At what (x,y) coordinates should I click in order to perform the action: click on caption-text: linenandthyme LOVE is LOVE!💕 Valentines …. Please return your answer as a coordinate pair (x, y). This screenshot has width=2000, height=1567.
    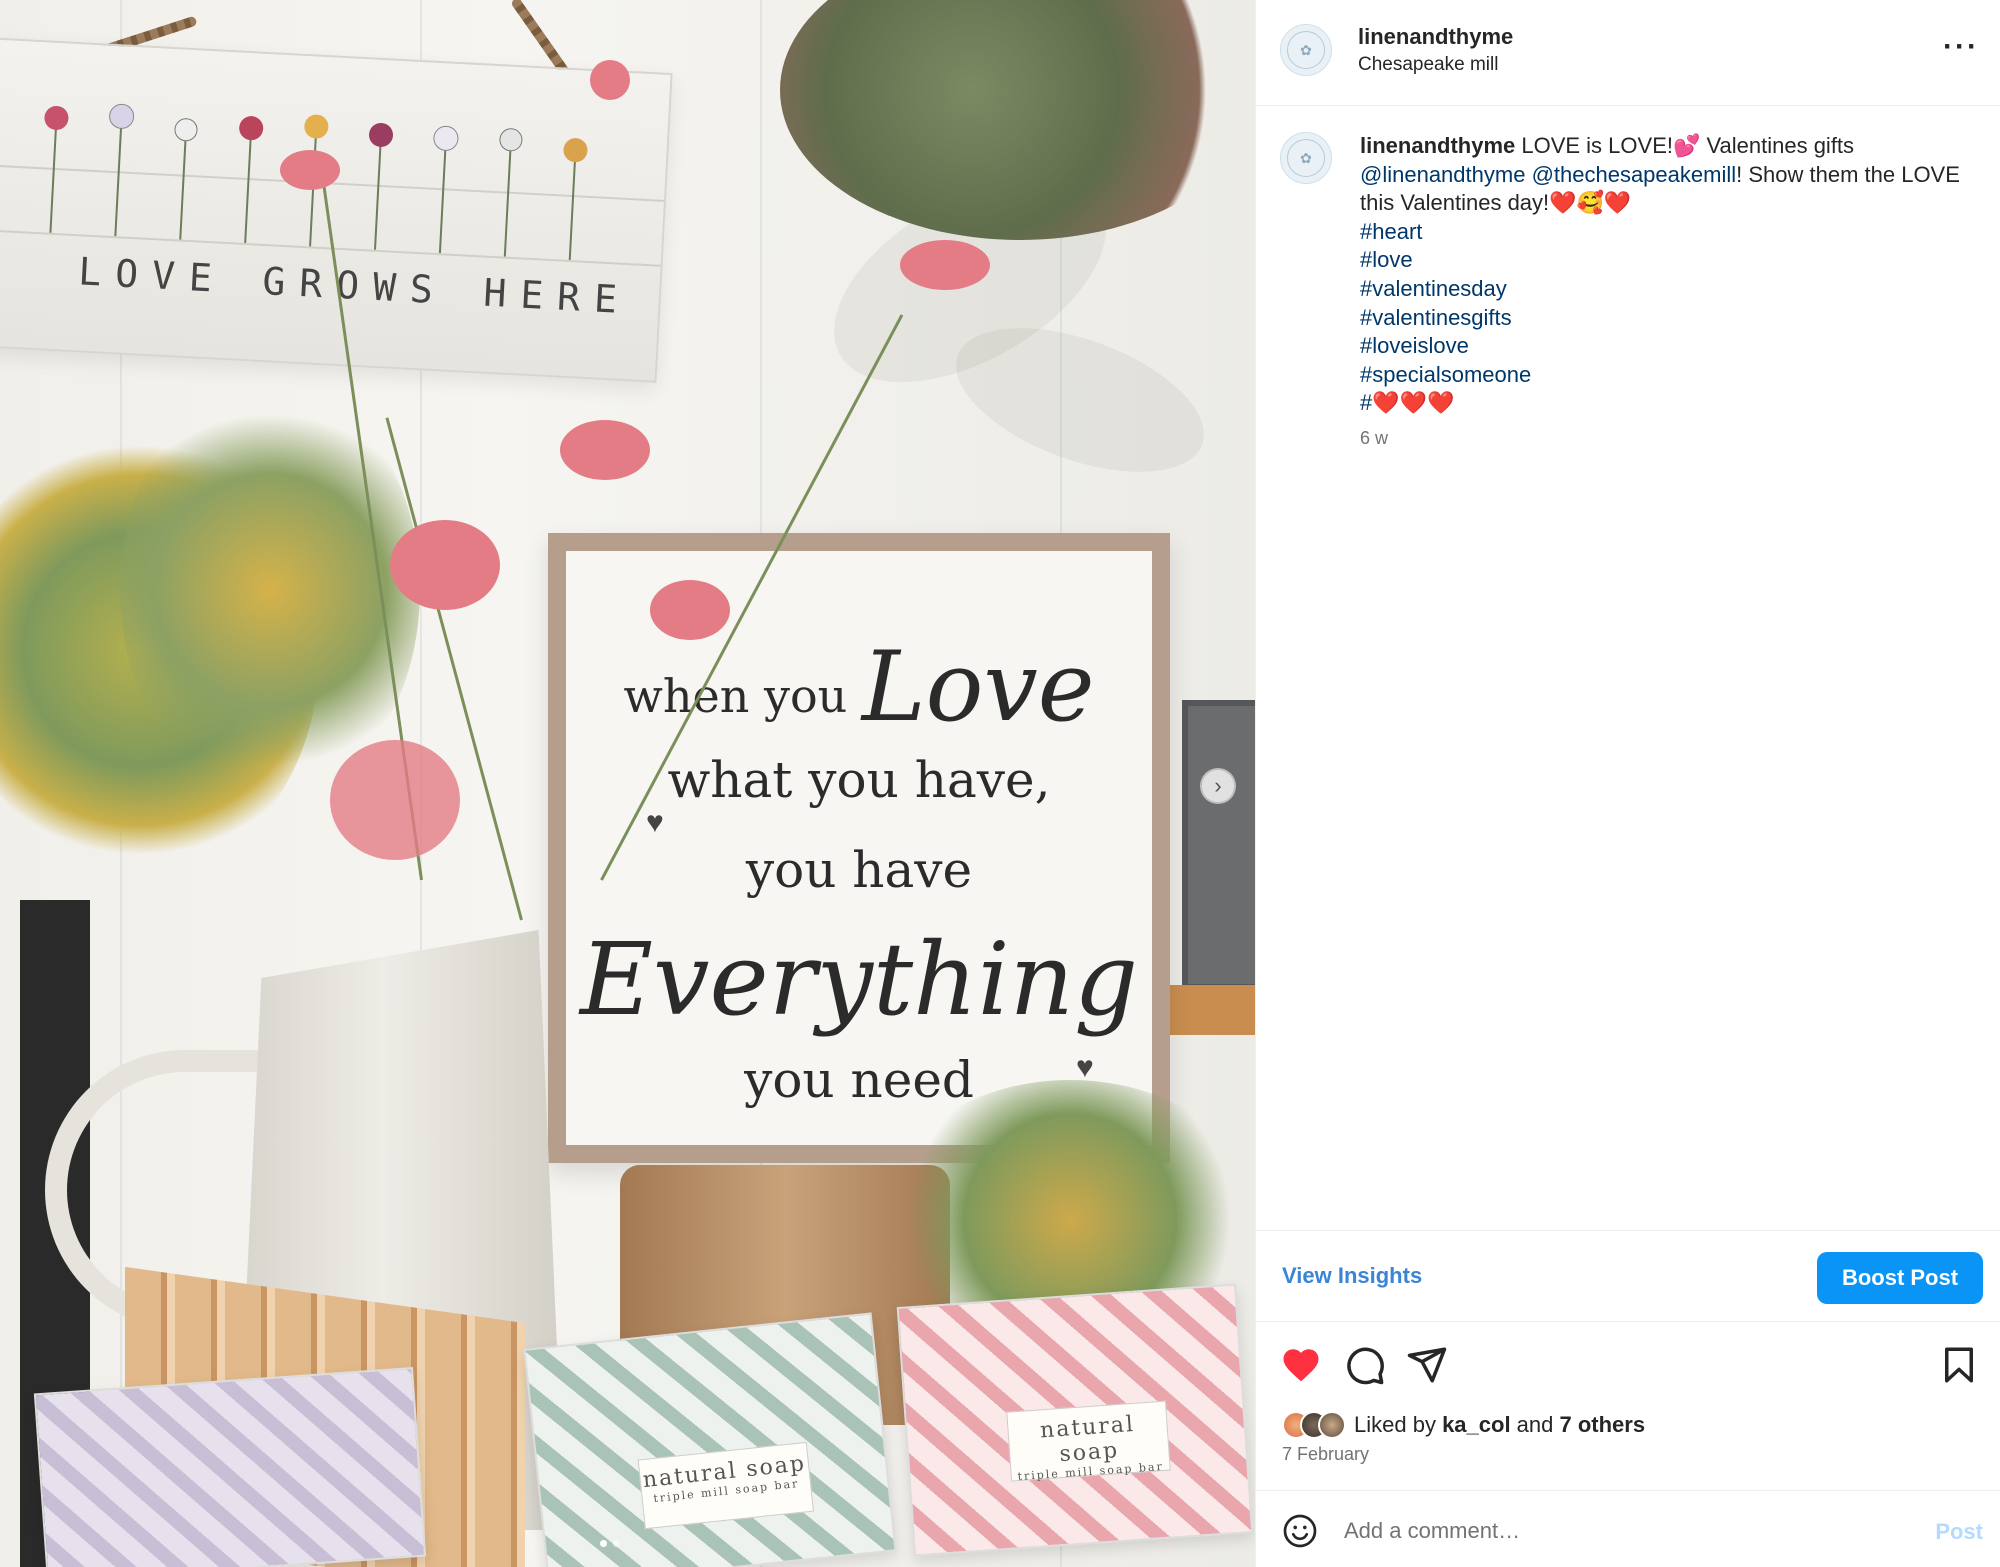
    Looking at the image, I should click on (1665, 275).